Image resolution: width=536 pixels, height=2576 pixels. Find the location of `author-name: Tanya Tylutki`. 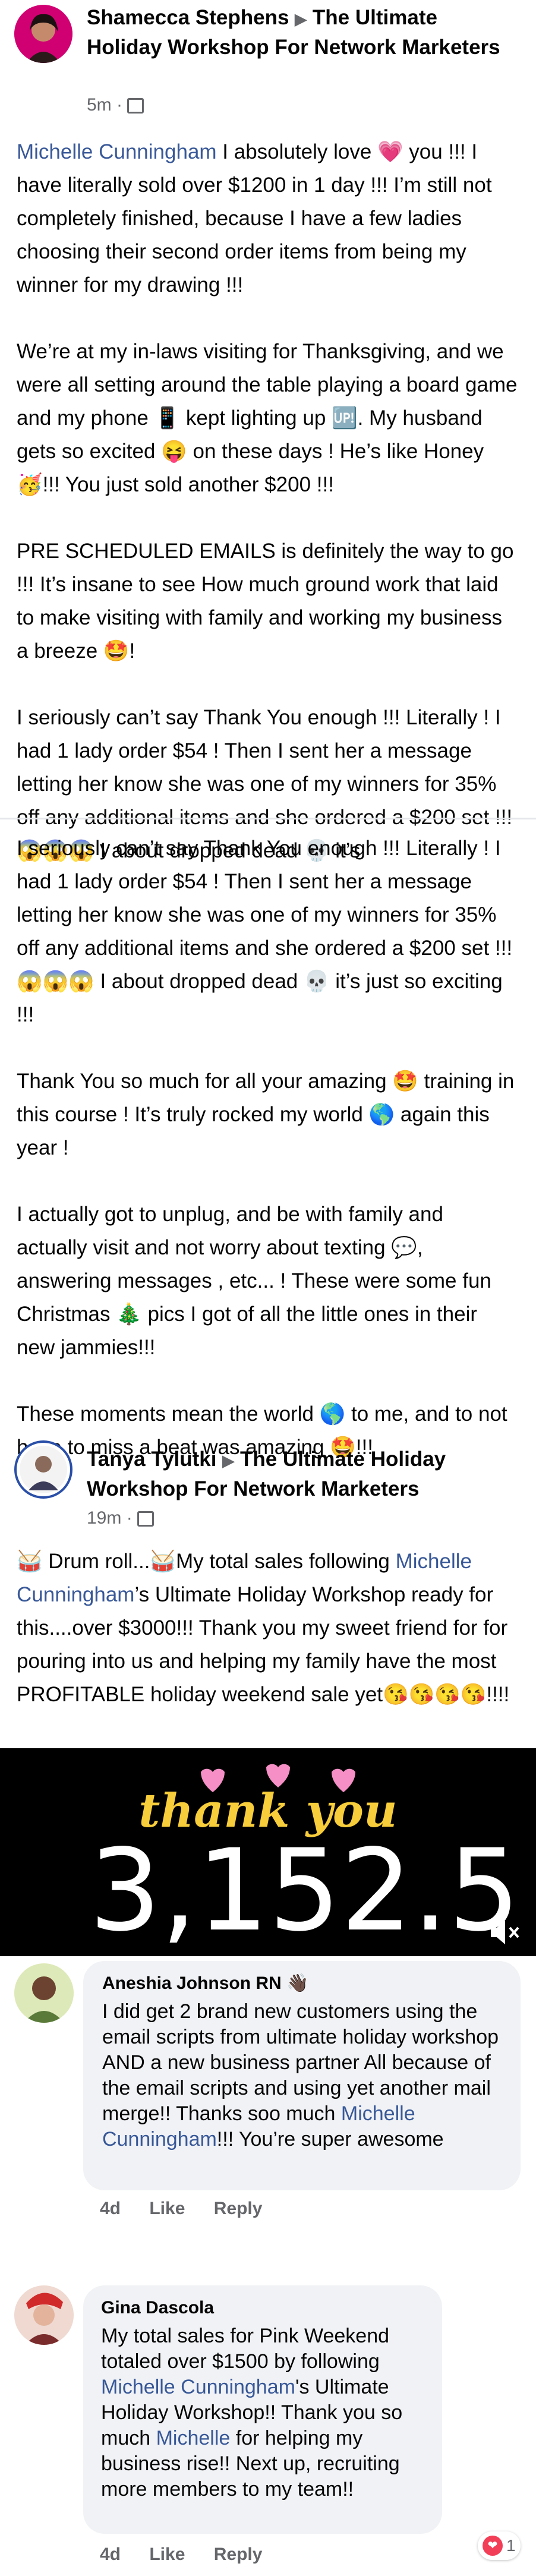

author-name: Tanya Tylutki is located at coordinates (151, 1460).